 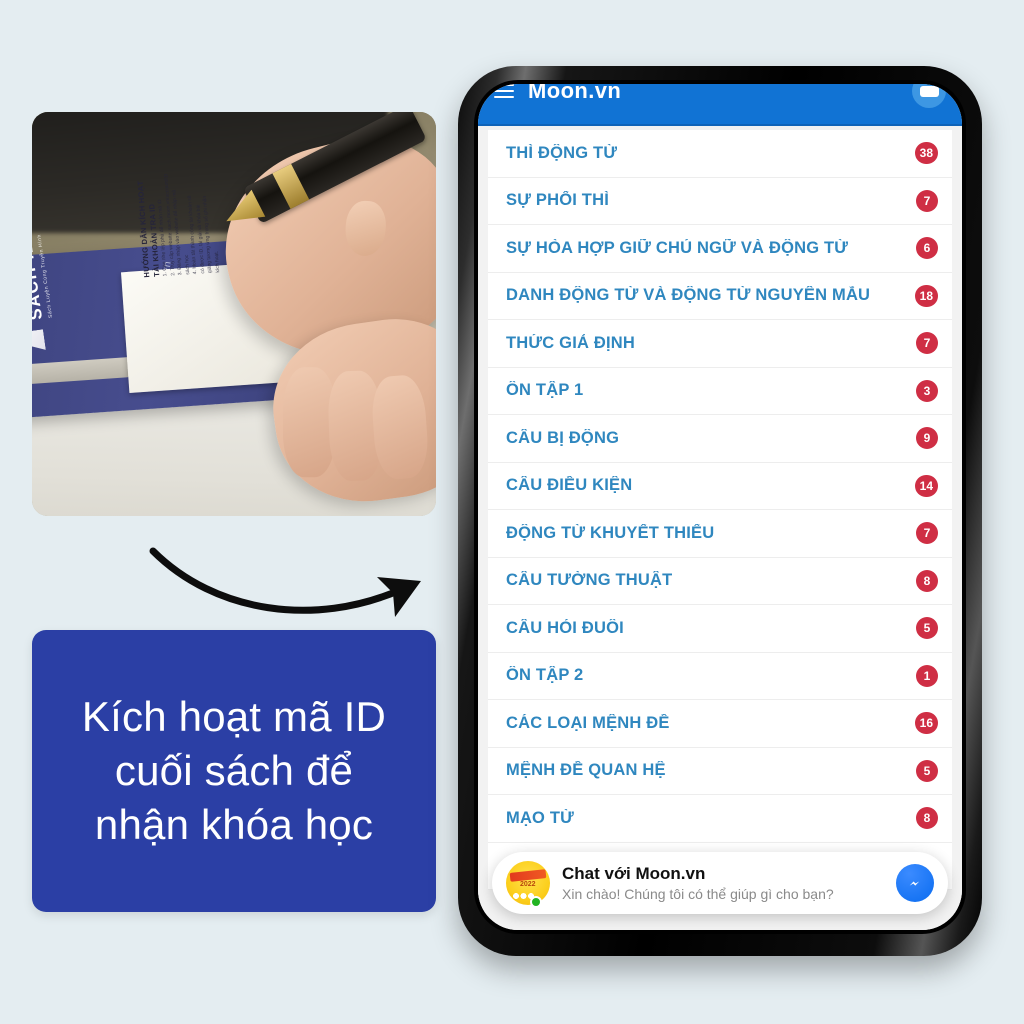 What do you see at coordinates (927, 248) in the screenshot?
I see `status-badge: 6` at bounding box center [927, 248].